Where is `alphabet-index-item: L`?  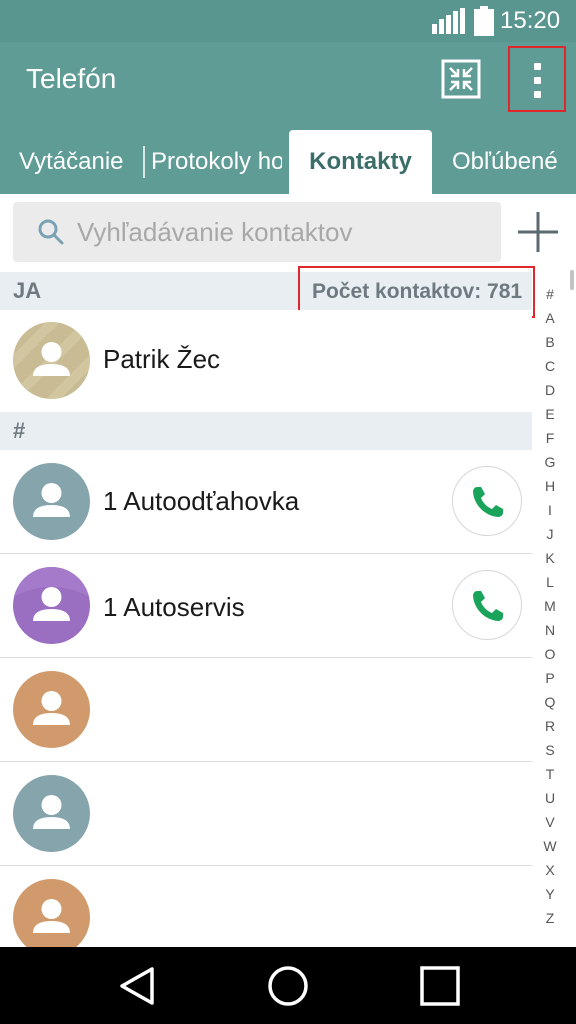 alphabet-index-item: L is located at coordinates (550, 582).